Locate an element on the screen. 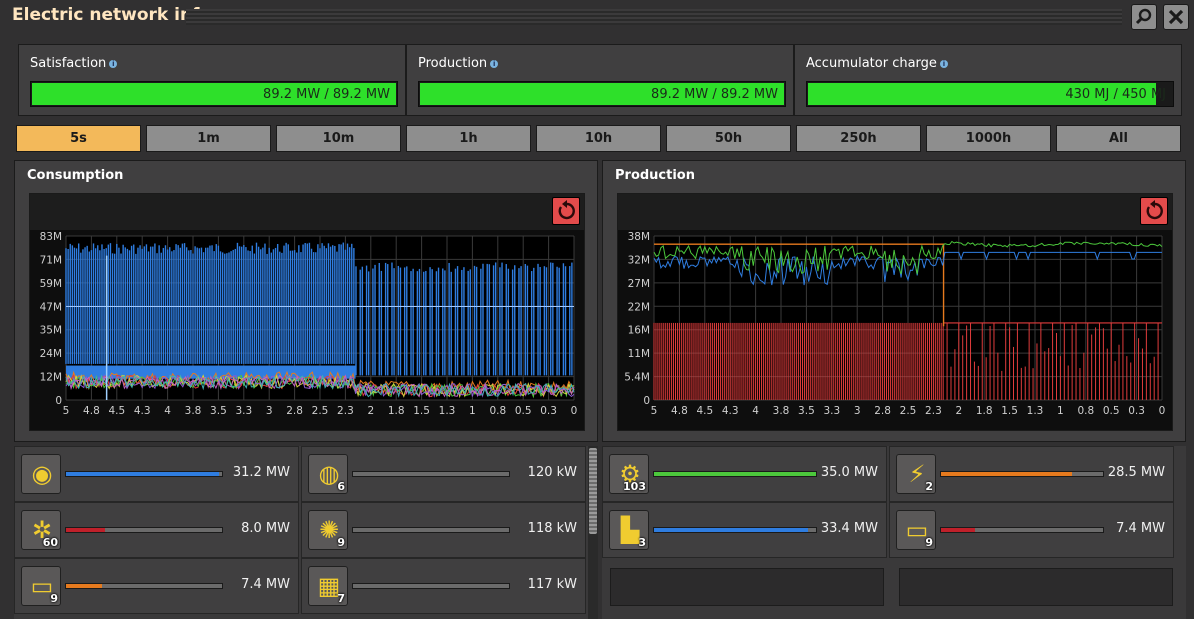 The image size is (1194, 619). x-tick-label: 5 is located at coordinates (66, 411).